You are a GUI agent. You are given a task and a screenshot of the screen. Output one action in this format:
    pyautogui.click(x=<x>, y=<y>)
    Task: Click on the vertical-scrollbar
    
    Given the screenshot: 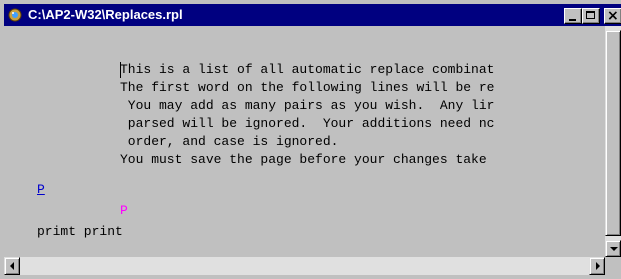 What is the action you would take?
    pyautogui.click(x=613, y=141)
    